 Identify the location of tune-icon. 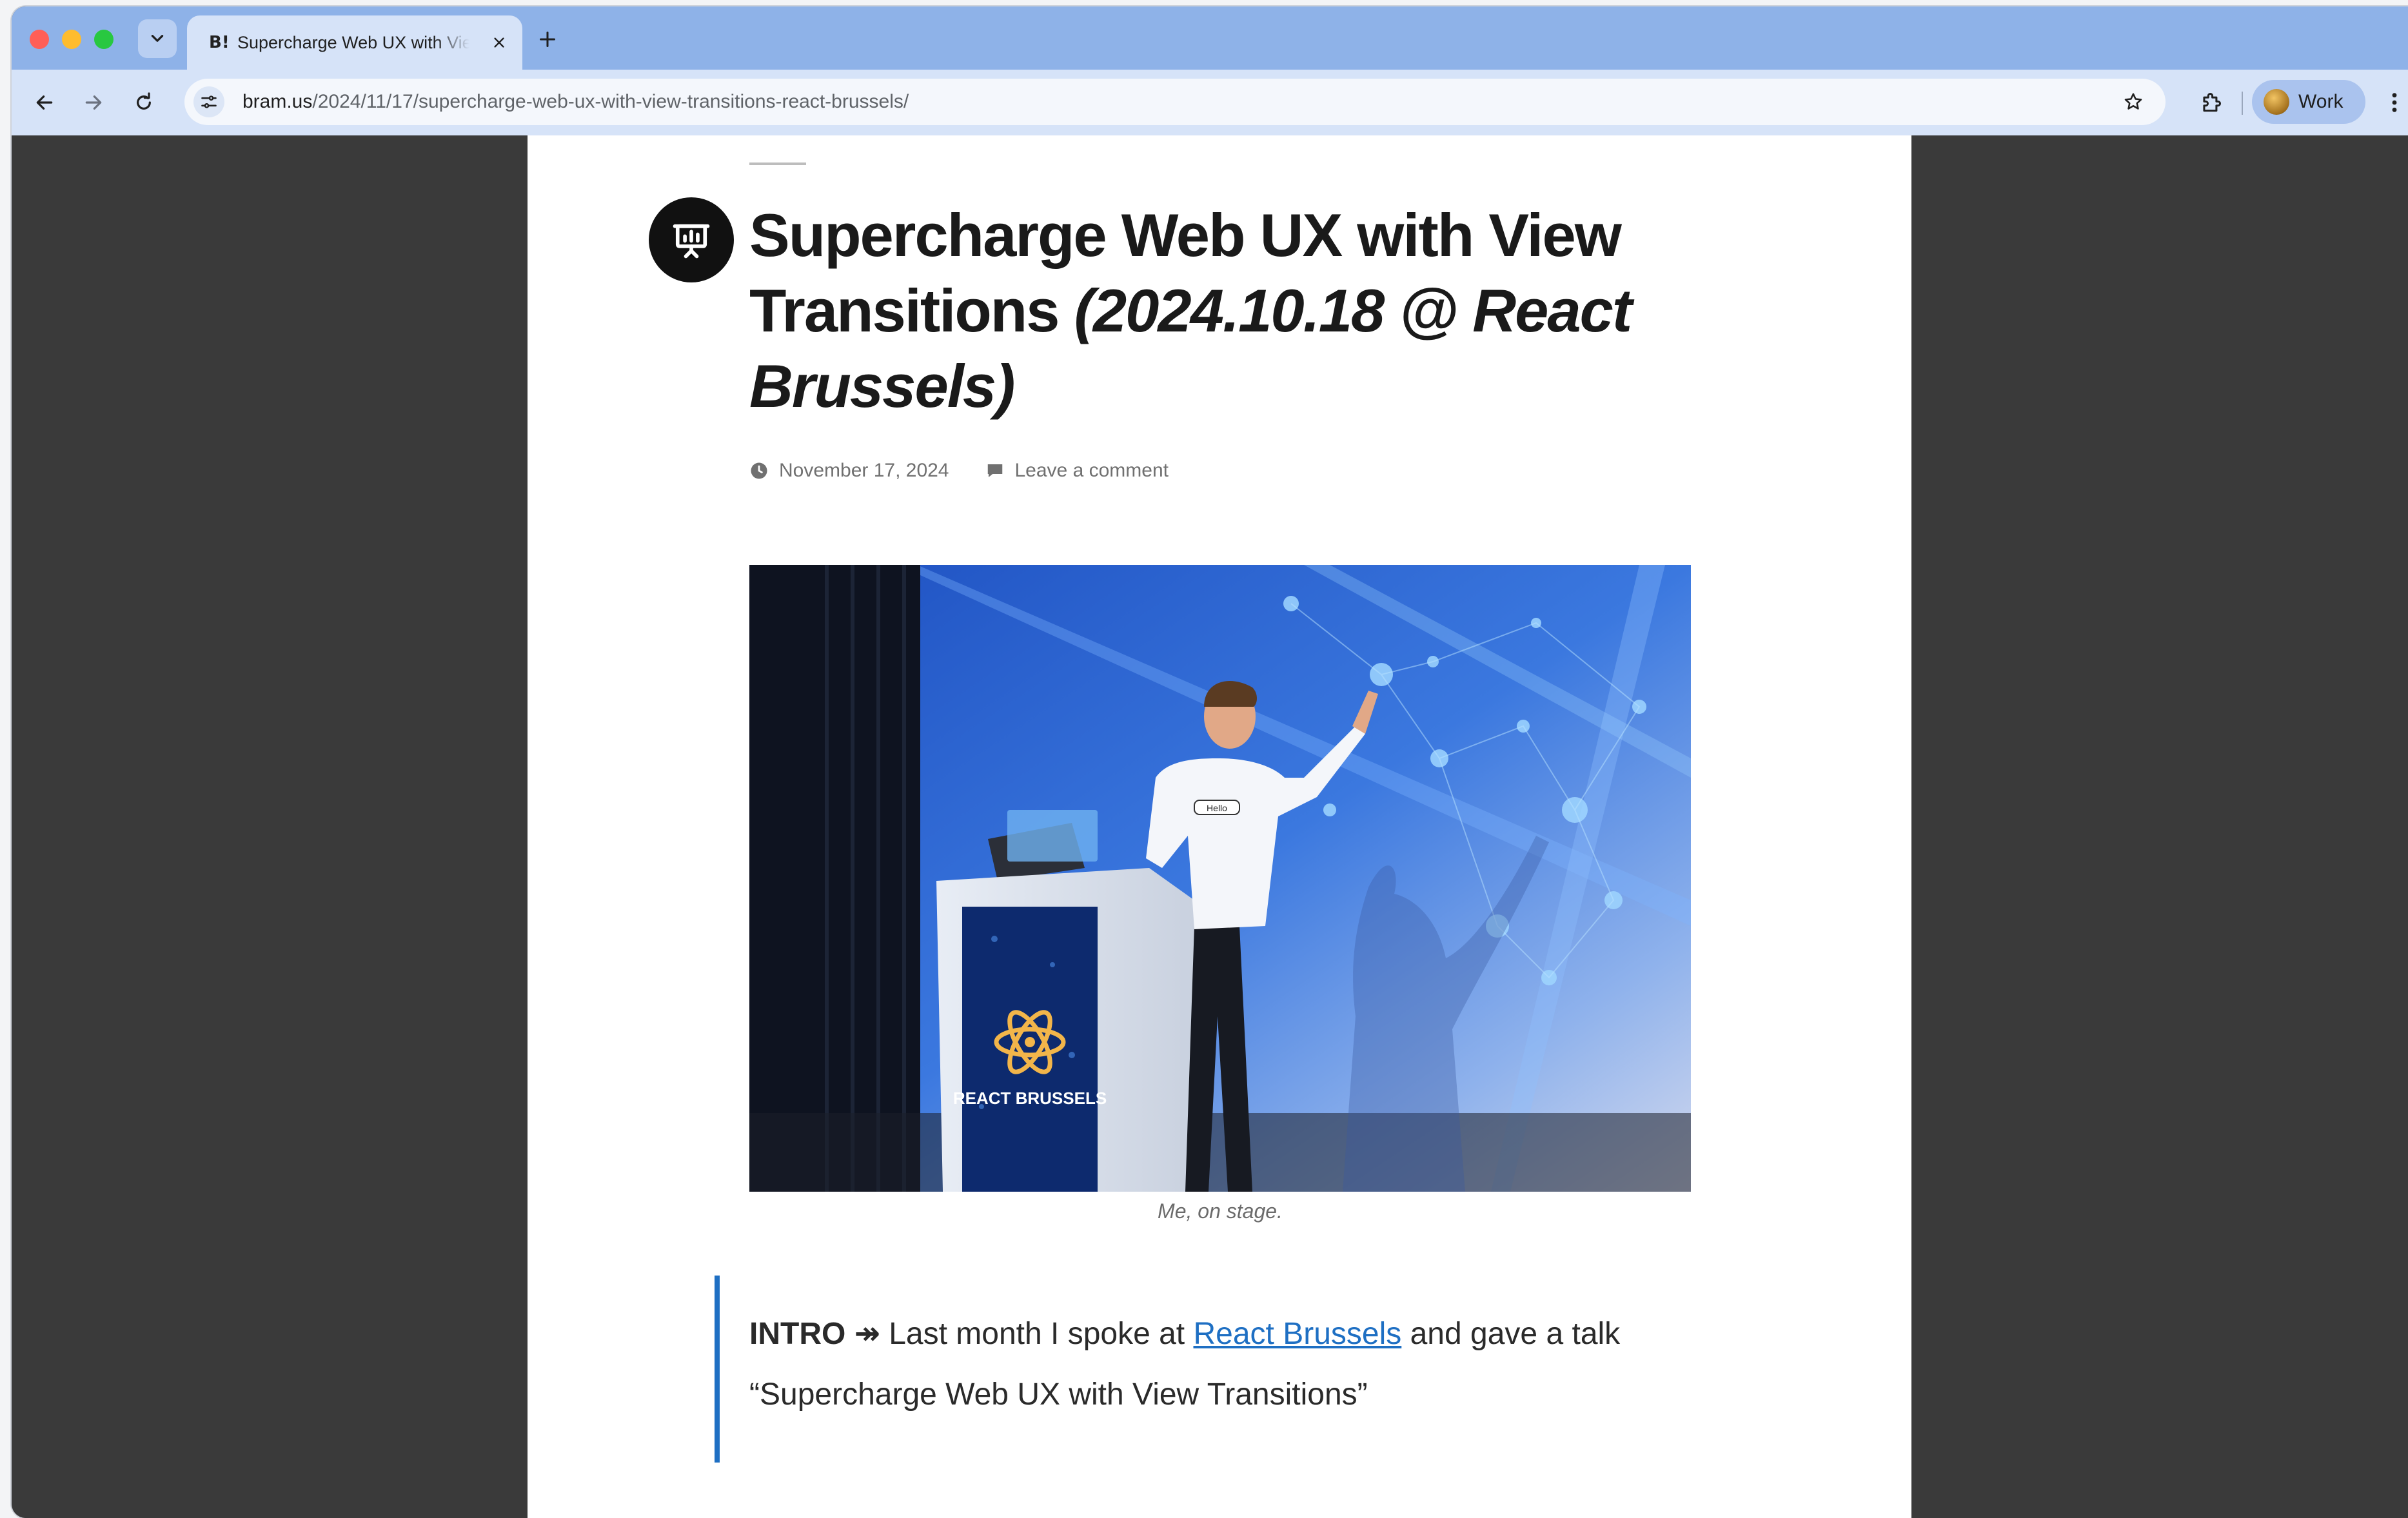
(209, 101).